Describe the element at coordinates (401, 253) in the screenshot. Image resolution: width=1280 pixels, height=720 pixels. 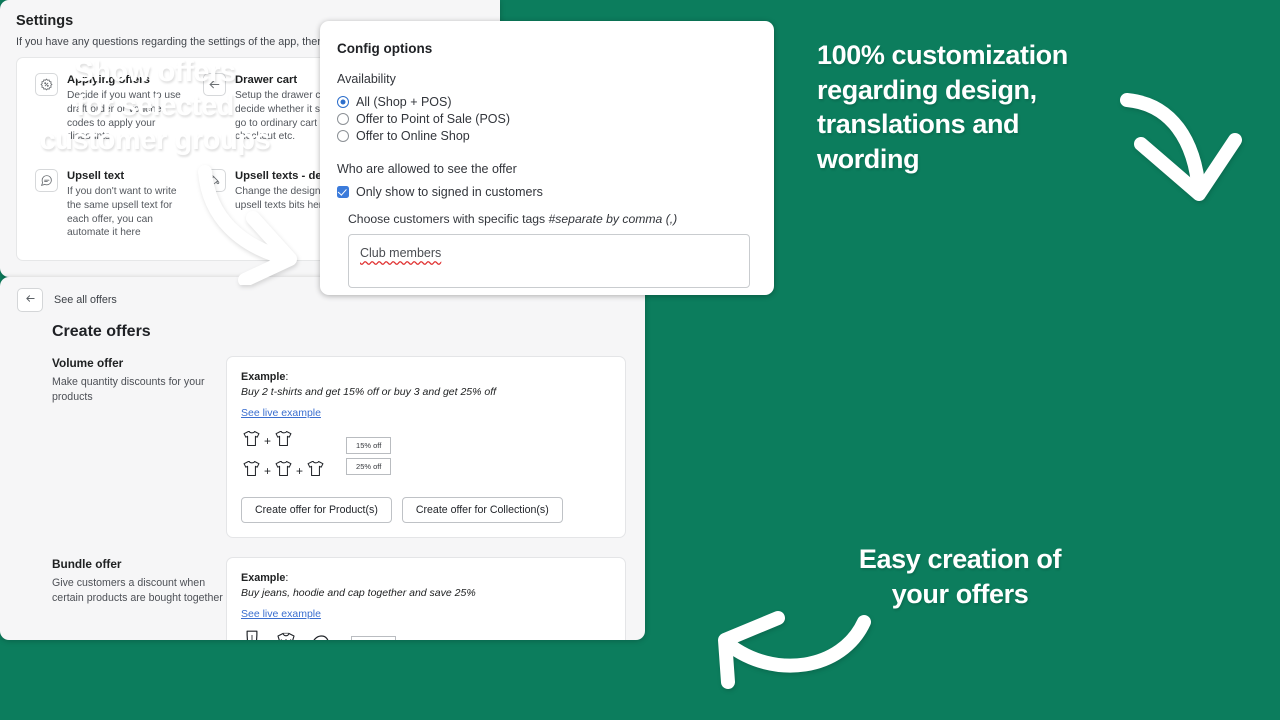
I see `customer-tags-value: Club members` at that location.